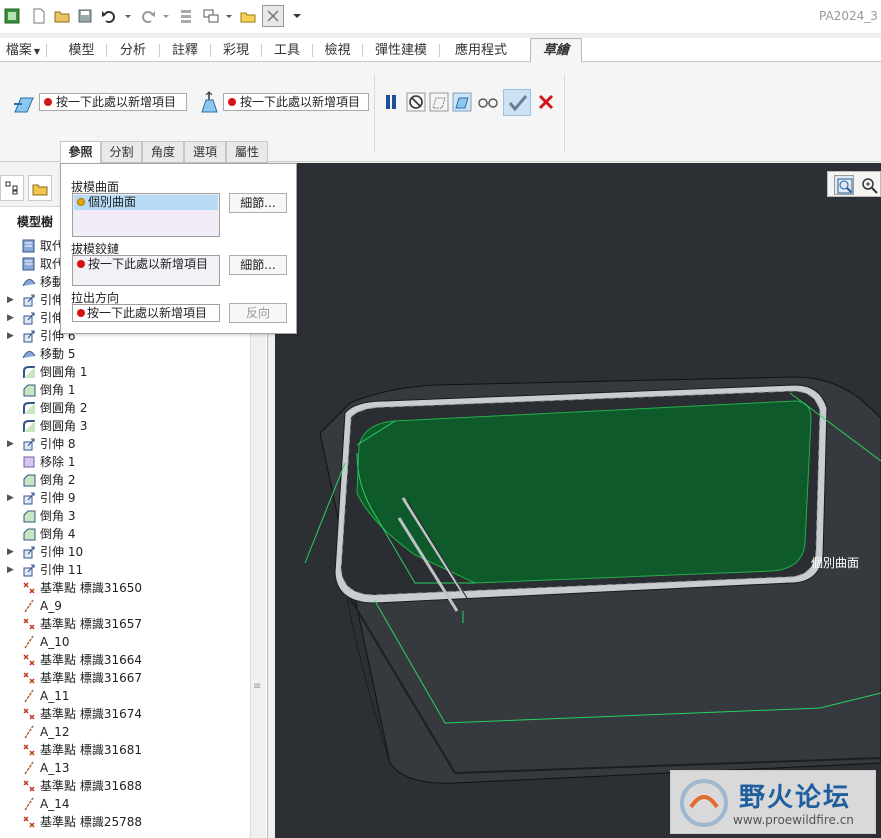 This screenshot has height=838, width=881. Describe the element at coordinates (125, 444) in the screenshot. I see `tree-item: ▶ 引伸 8` at that location.